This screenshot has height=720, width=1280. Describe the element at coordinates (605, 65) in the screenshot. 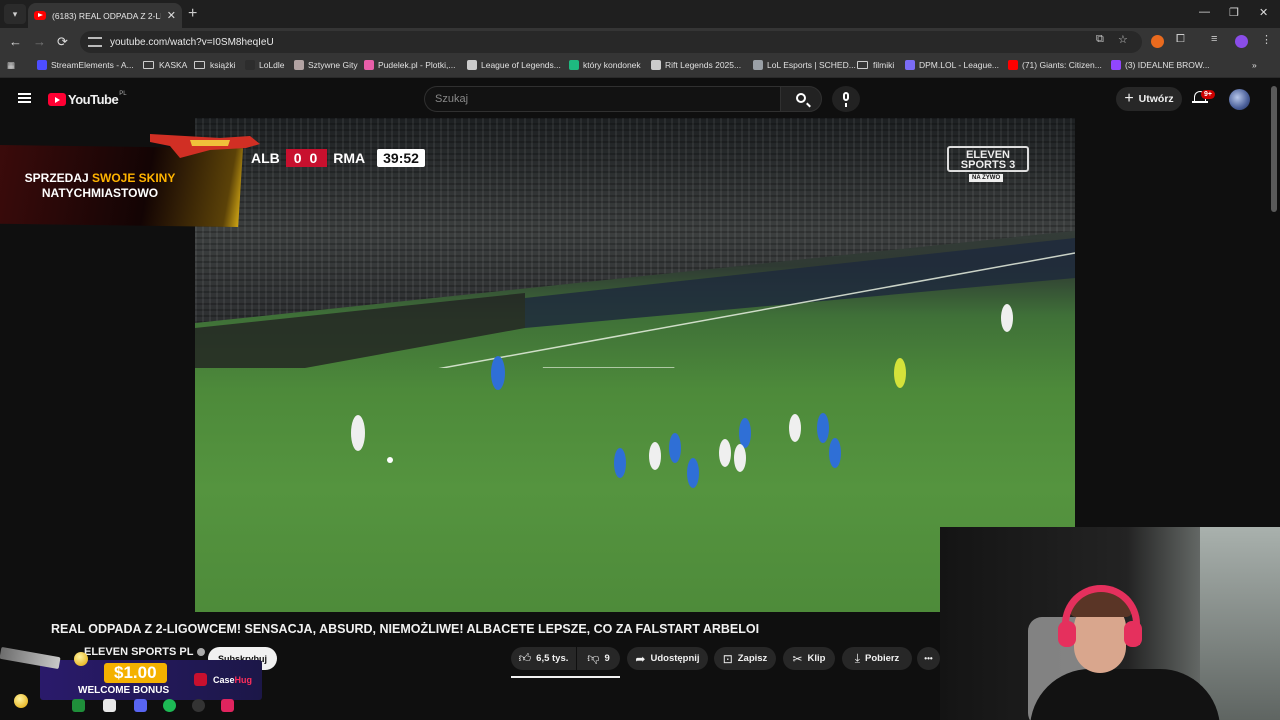

I see `bookmark-item: który kondonek` at that location.